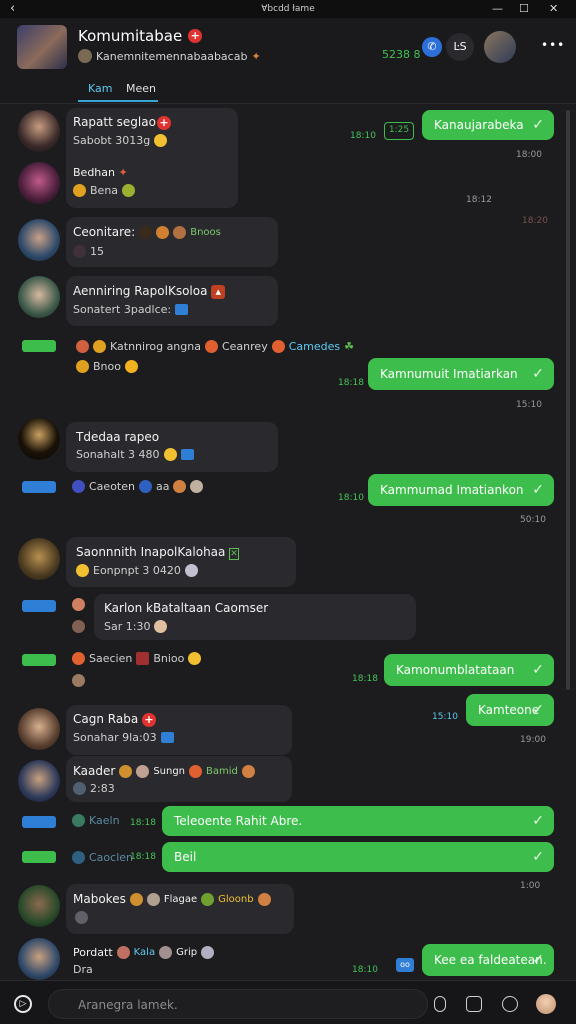  I want to click on maximize-button: ☐, so click(524, 9).